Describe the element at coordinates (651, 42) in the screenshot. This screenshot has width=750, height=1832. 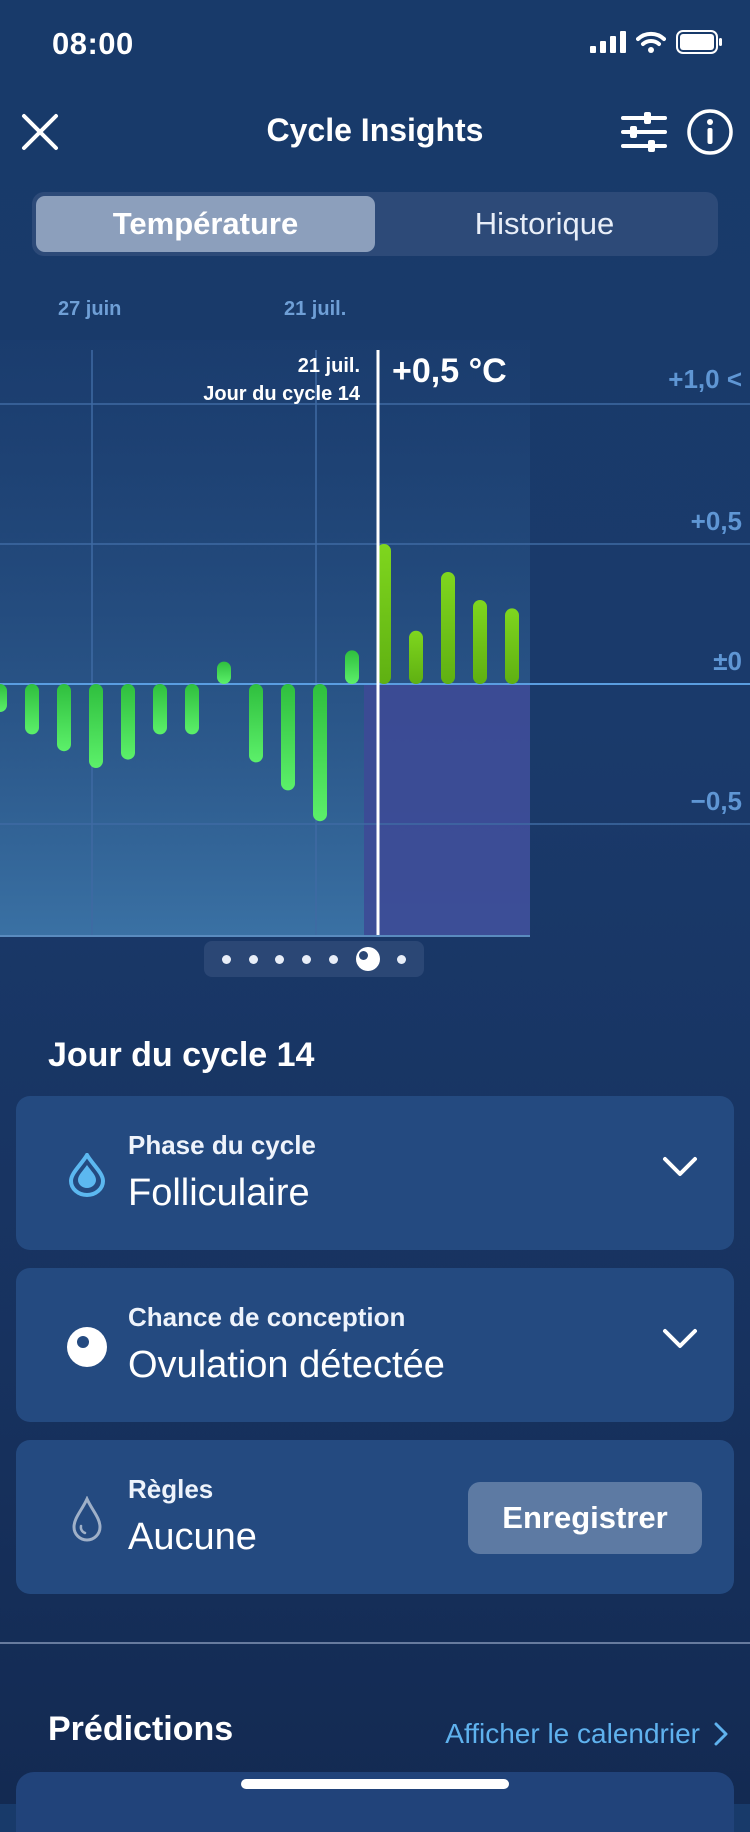
I see `wifi-icon` at that location.